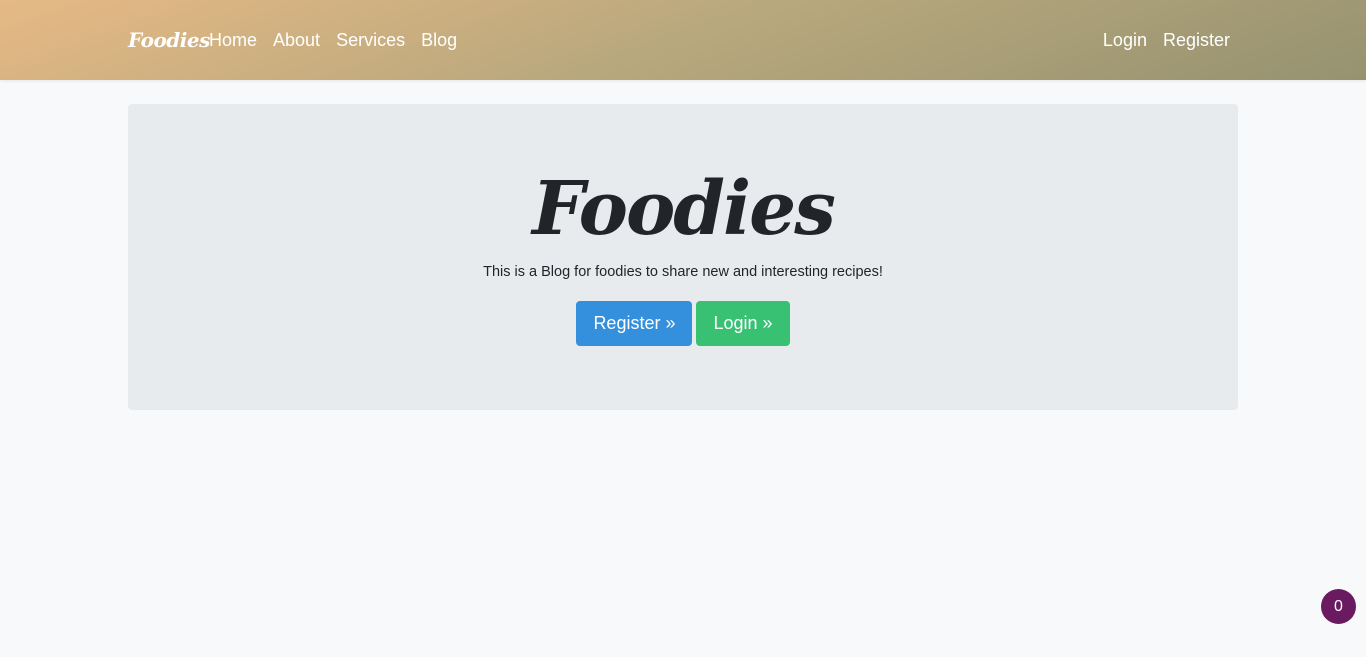 The height and width of the screenshot is (657, 1366). What do you see at coordinates (1125, 40) in the screenshot?
I see `nav-link-login: Login` at bounding box center [1125, 40].